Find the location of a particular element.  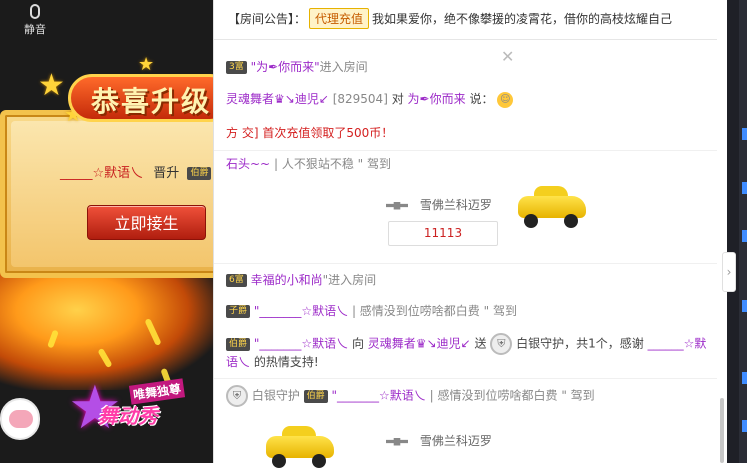

chat-username: 石头~~ is located at coordinates (248, 164).